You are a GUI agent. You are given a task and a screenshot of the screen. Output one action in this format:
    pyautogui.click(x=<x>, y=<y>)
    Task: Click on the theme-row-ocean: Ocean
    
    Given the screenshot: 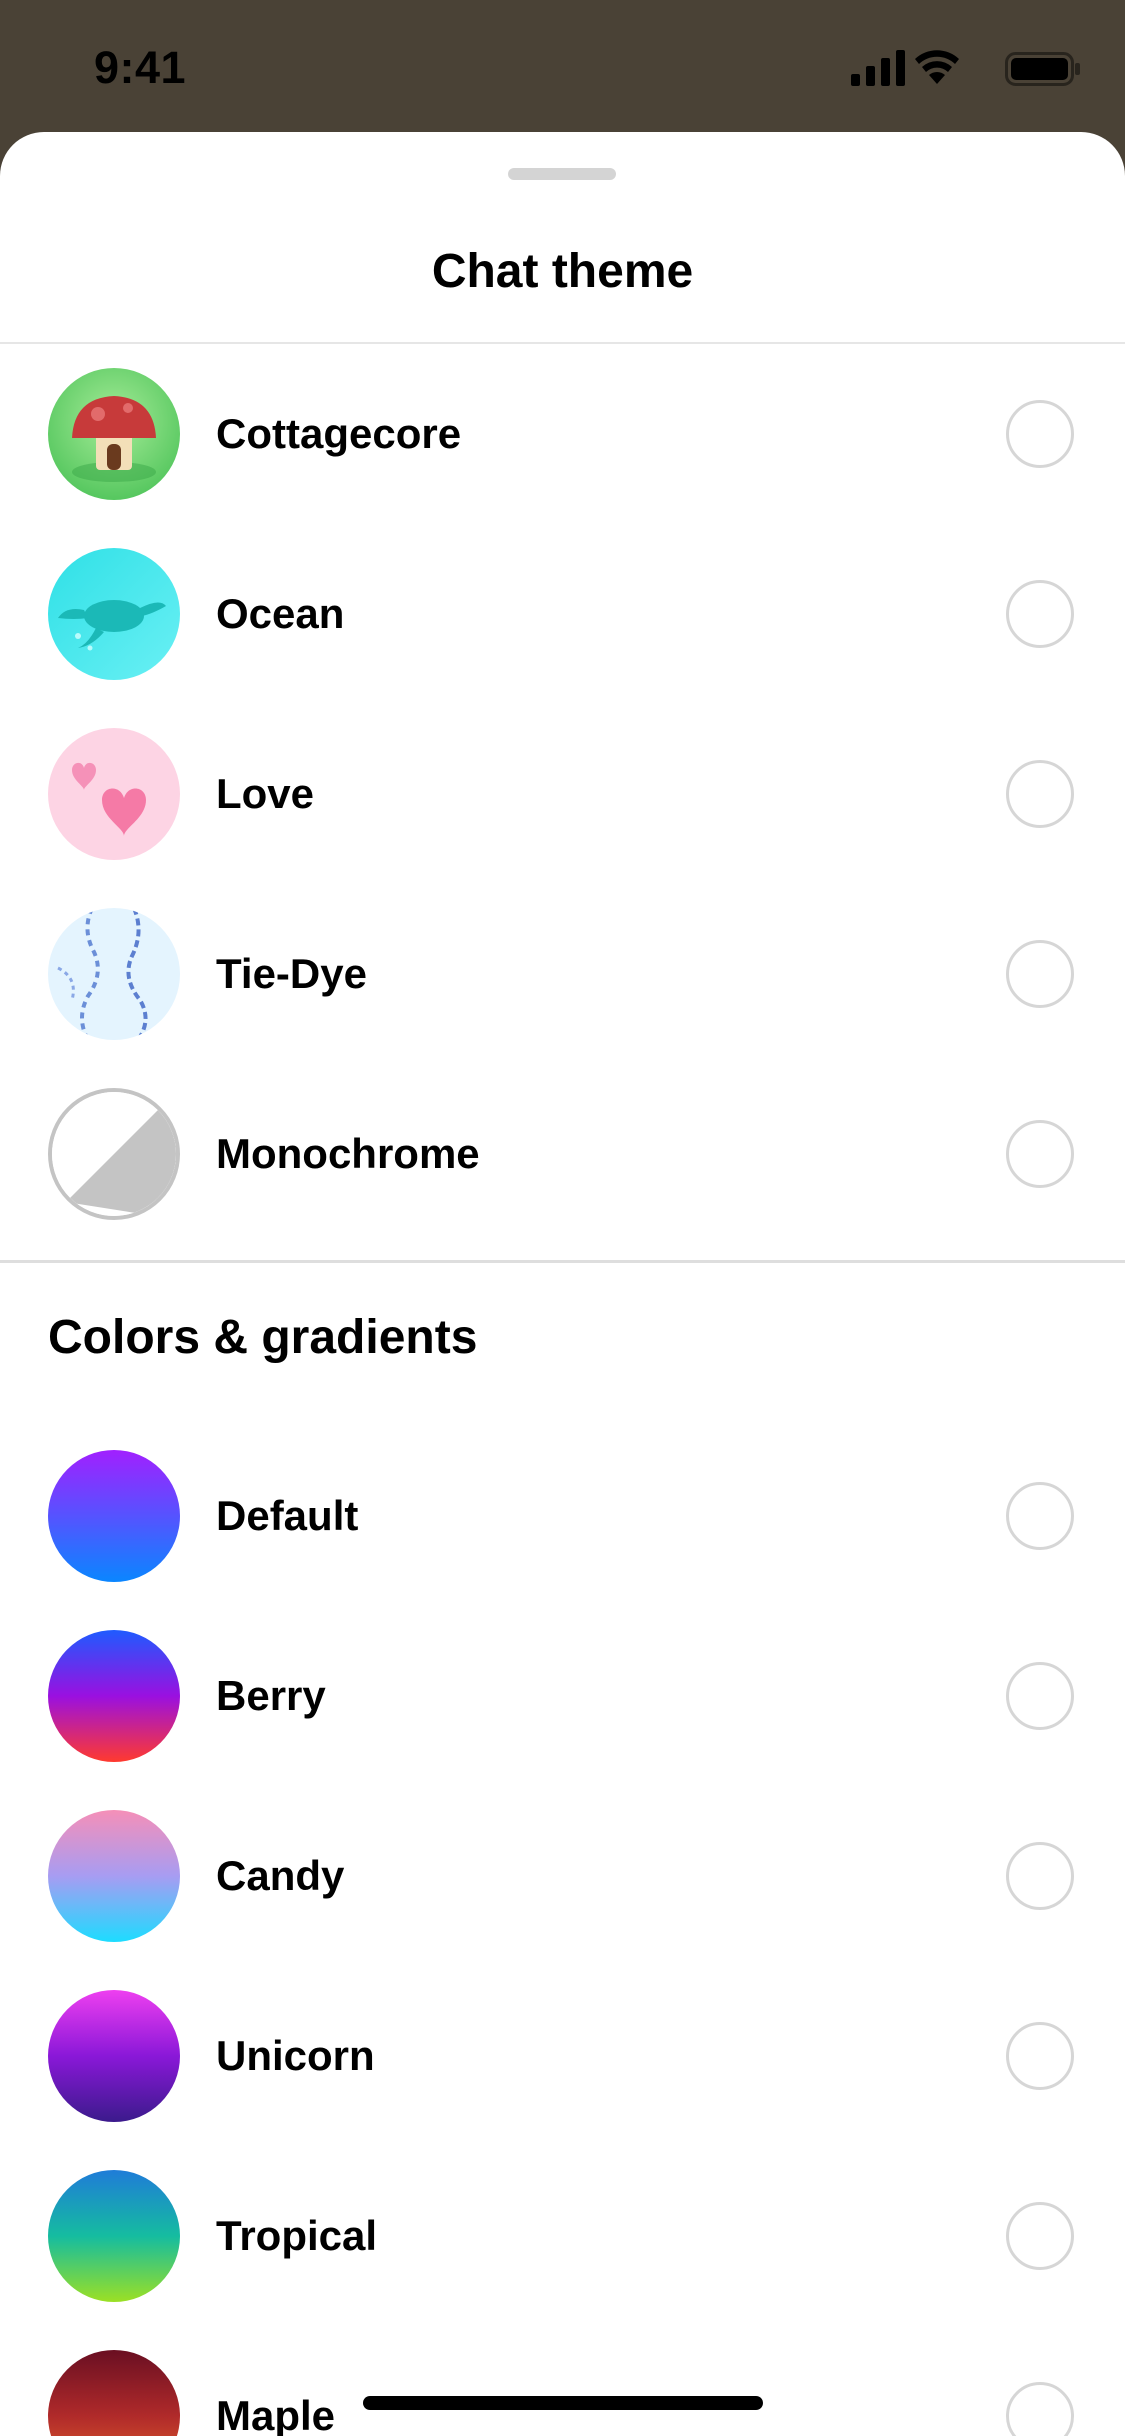 What is the action you would take?
    pyautogui.click(x=562, y=614)
    